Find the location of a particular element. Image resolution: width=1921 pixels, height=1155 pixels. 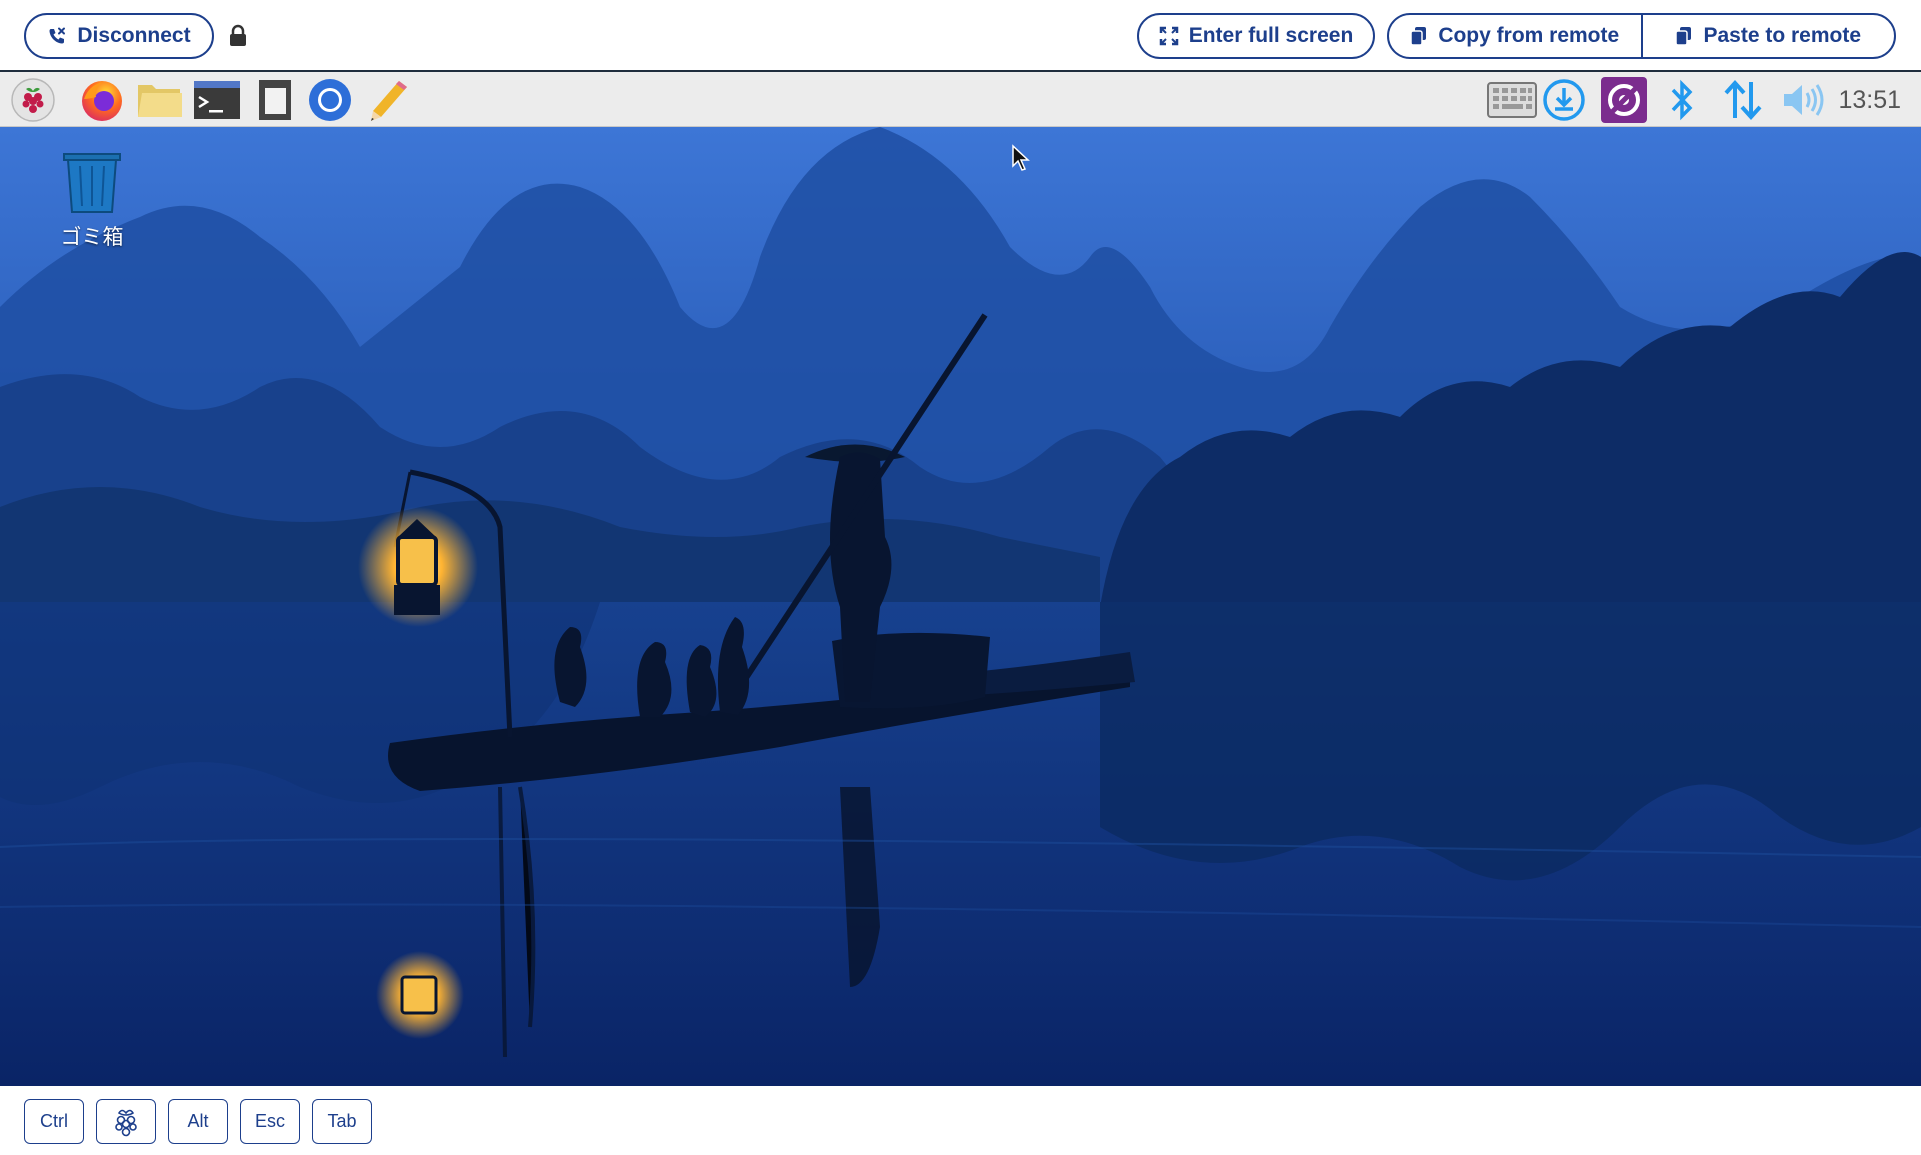

copy-label: Copy from remote is located at coordinates (1529, 35).